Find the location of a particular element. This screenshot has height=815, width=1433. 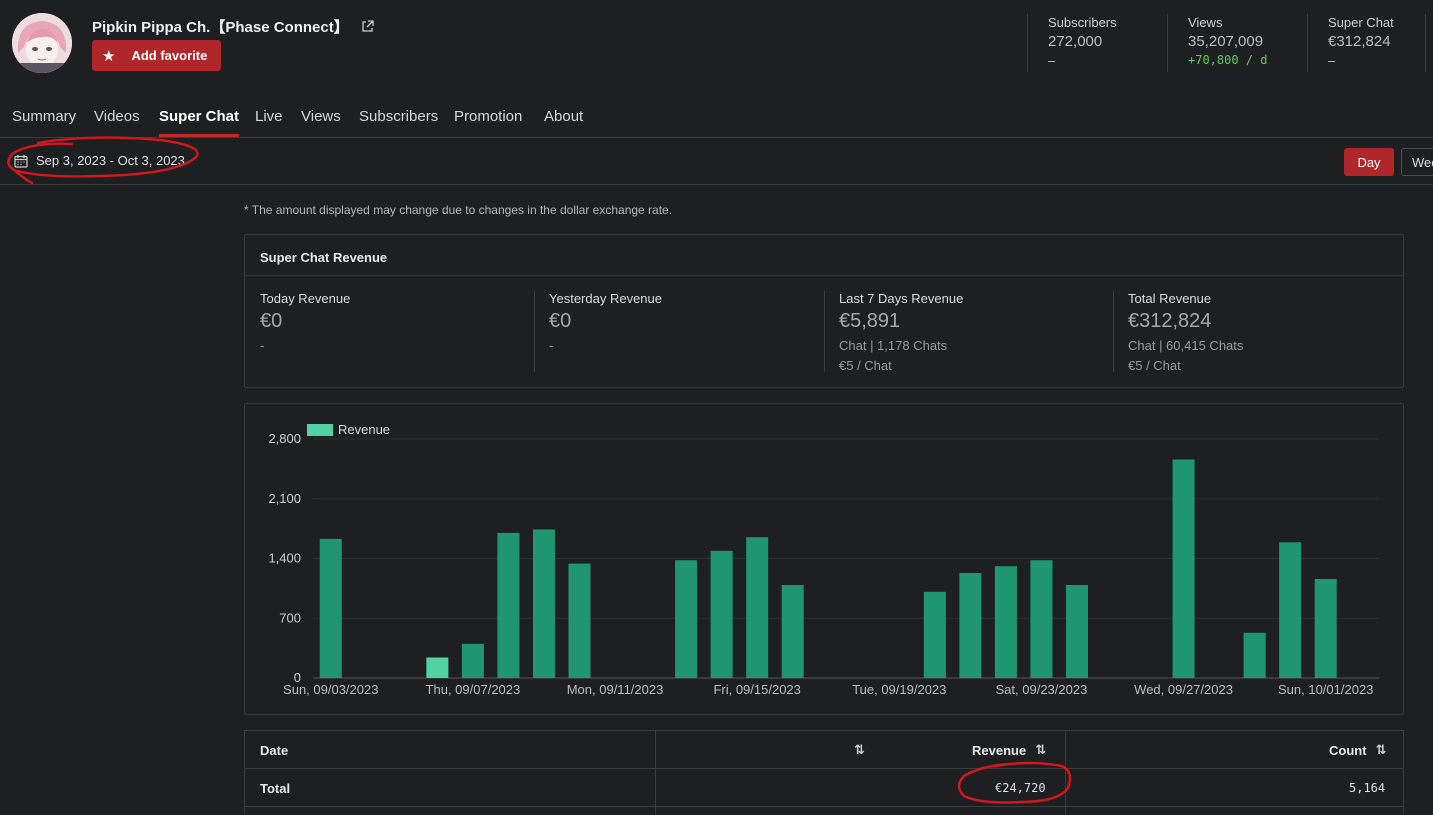

date-column-header: Date is located at coordinates (274, 750).